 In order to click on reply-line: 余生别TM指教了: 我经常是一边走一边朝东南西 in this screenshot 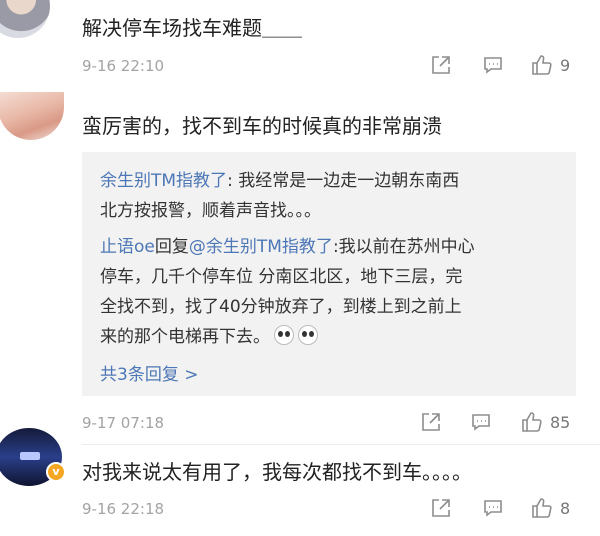, I will do `click(279, 178)`.